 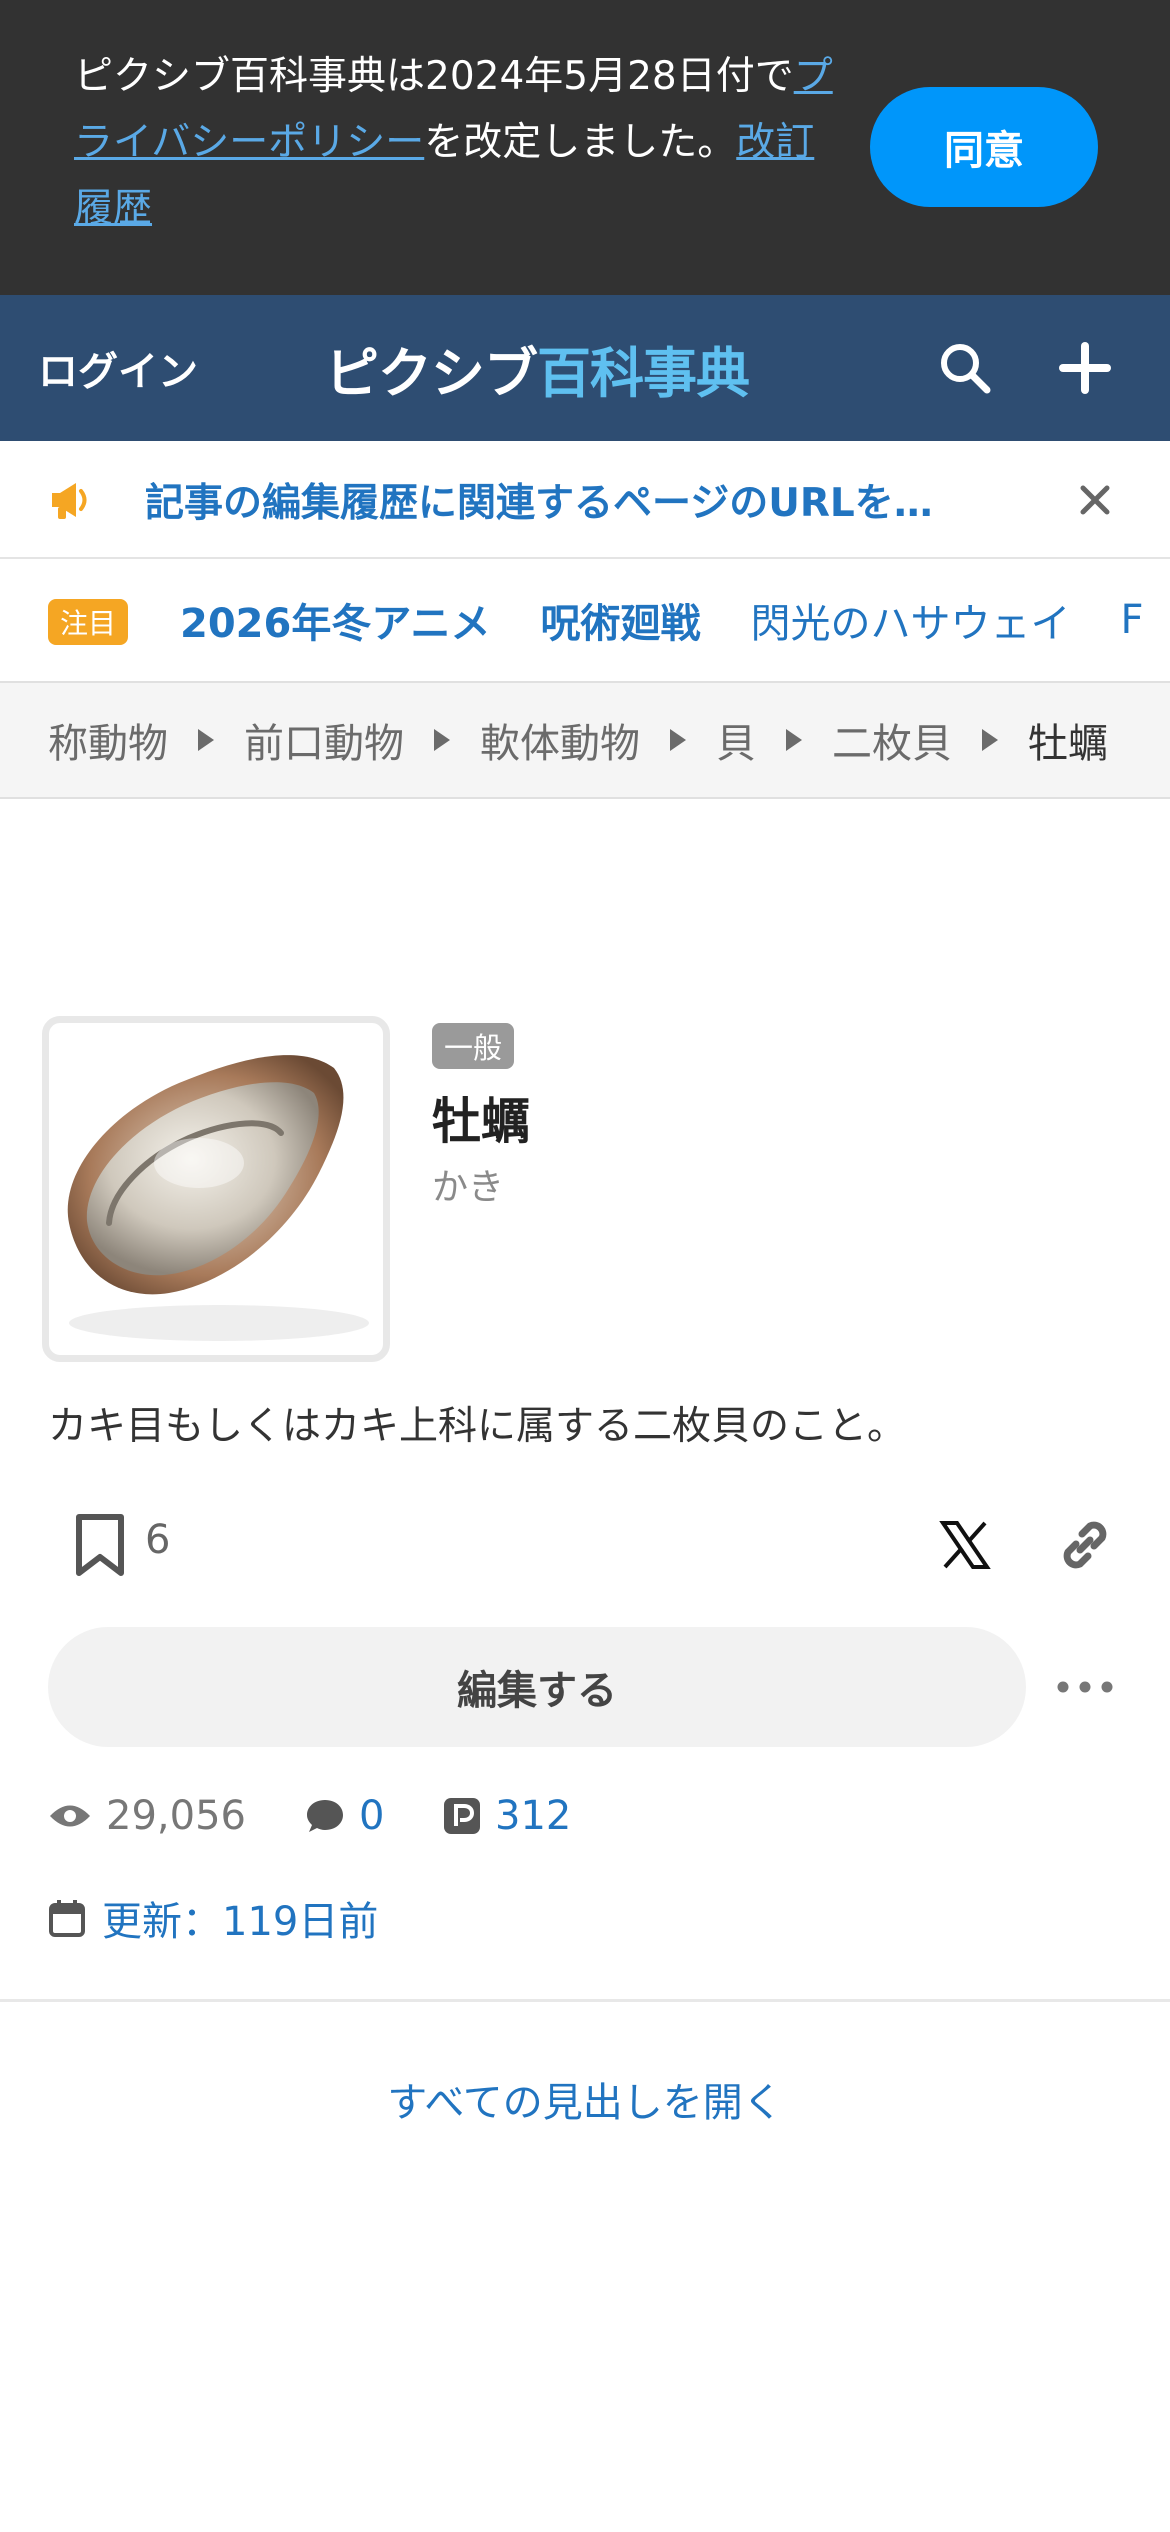 I want to click on plus-icon, so click(x=1085, y=368).